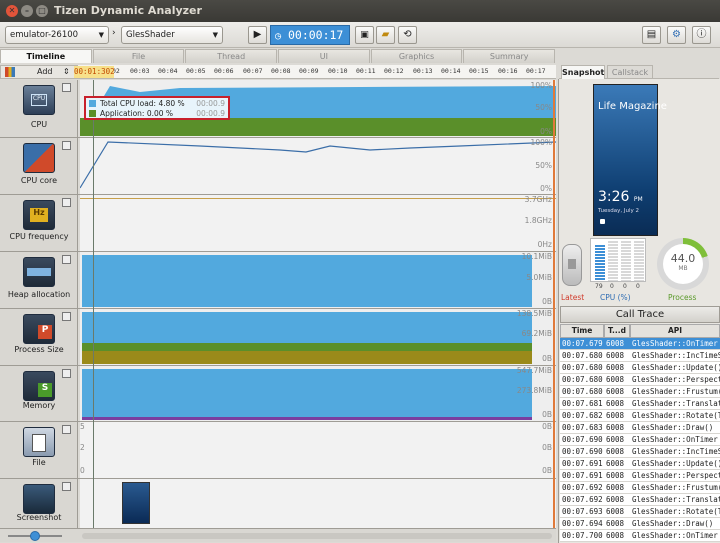 The height and width of the screenshot is (543, 720). What do you see at coordinates (172, 35) in the screenshot?
I see `app-select: GlesShader ▼` at bounding box center [172, 35].